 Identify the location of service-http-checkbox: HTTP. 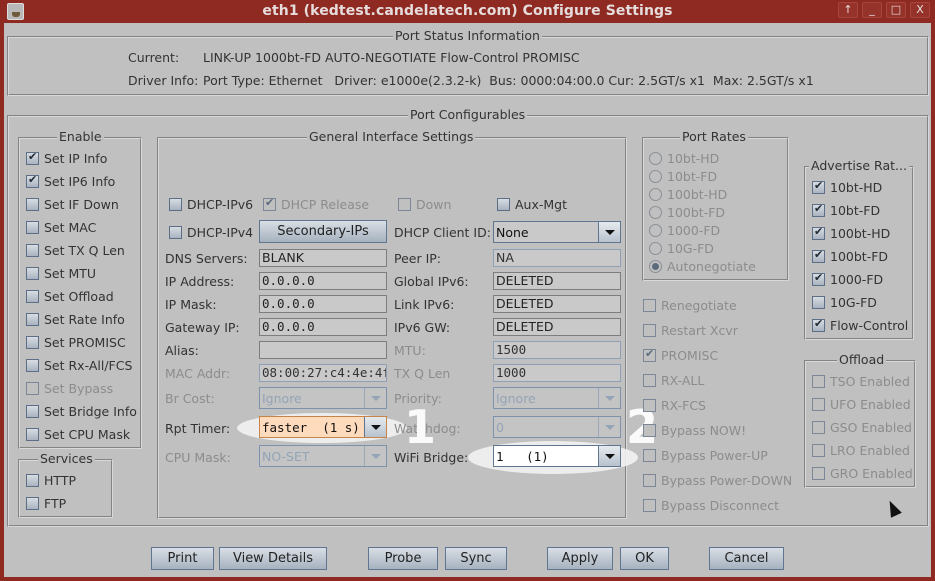
(51, 480).